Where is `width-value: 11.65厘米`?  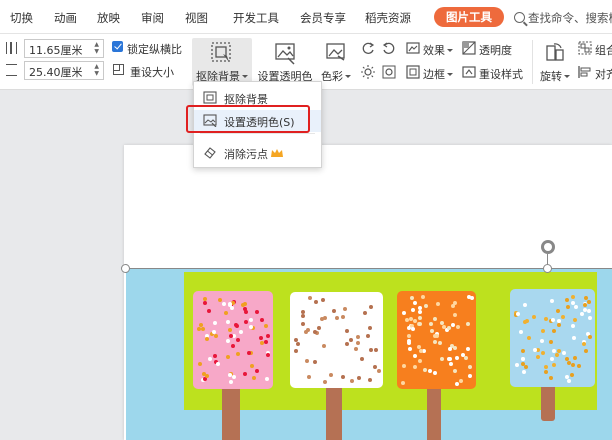 width-value: 11.65厘米 is located at coordinates (56, 50).